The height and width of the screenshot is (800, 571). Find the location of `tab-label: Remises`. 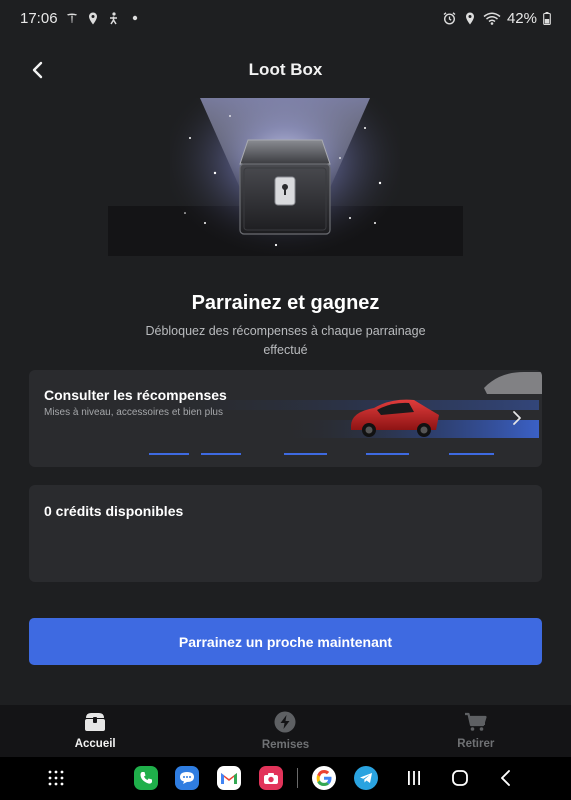

tab-label: Remises is located at coordinates (285, 745).